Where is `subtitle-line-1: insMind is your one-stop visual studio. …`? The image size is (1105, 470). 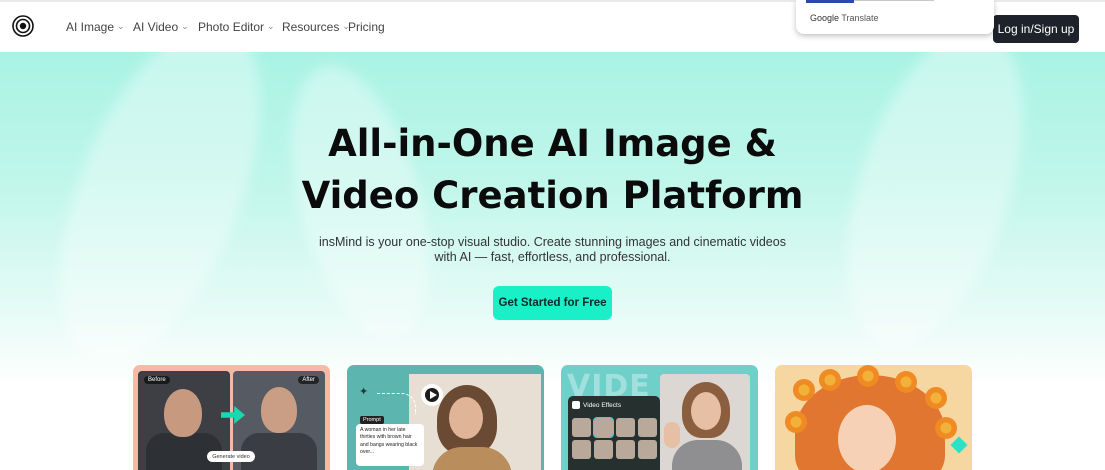 subtitle-line-1: insMind is your one-stop visual studio. … is located at coordinates (552, 242).